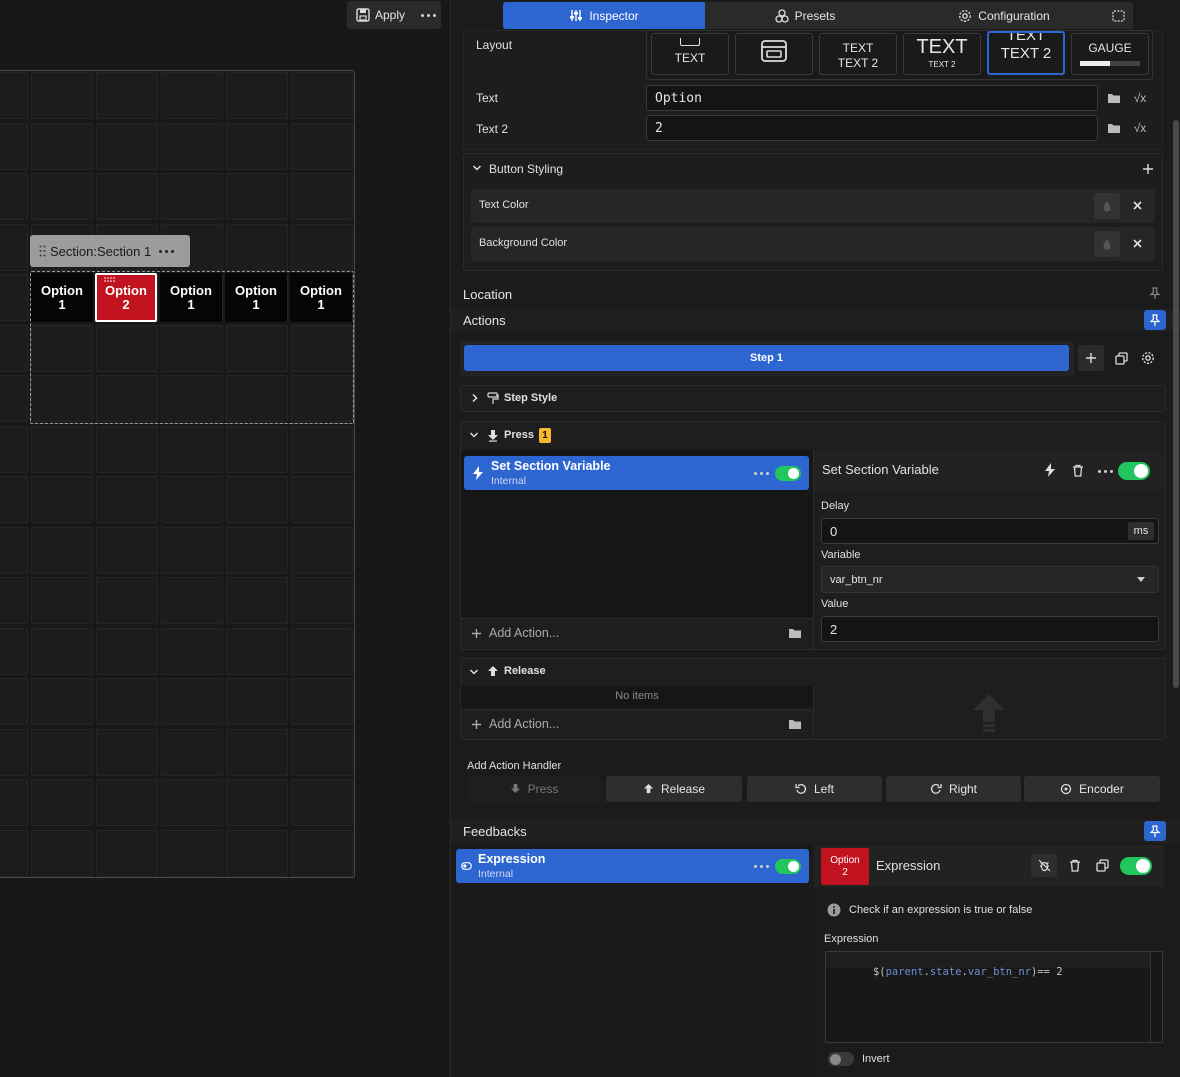 The width and height of the screenshot is (1180, 1077). Describe the element at coordinates (1105, 471) in the screenshot. I see `detail-more-icon` at that location.